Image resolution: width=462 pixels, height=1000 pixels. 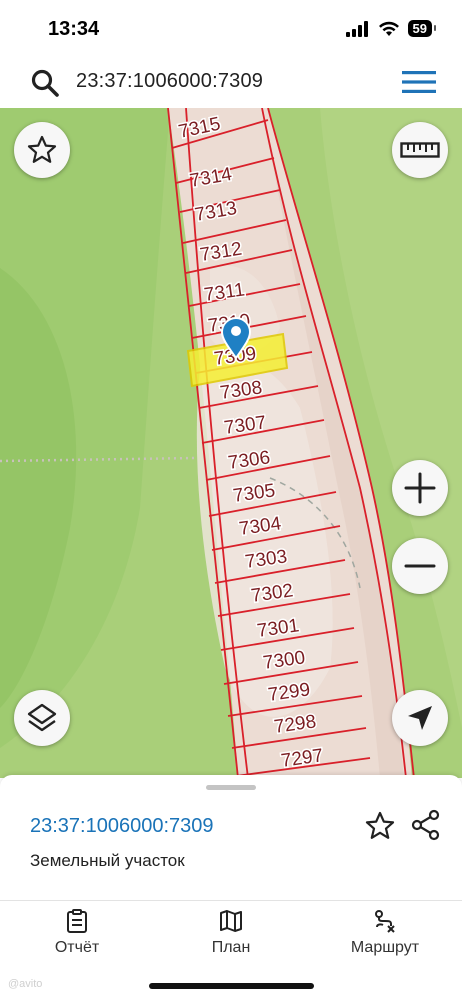 I want to click on watermark: @avito, so click(x=25, y=984).